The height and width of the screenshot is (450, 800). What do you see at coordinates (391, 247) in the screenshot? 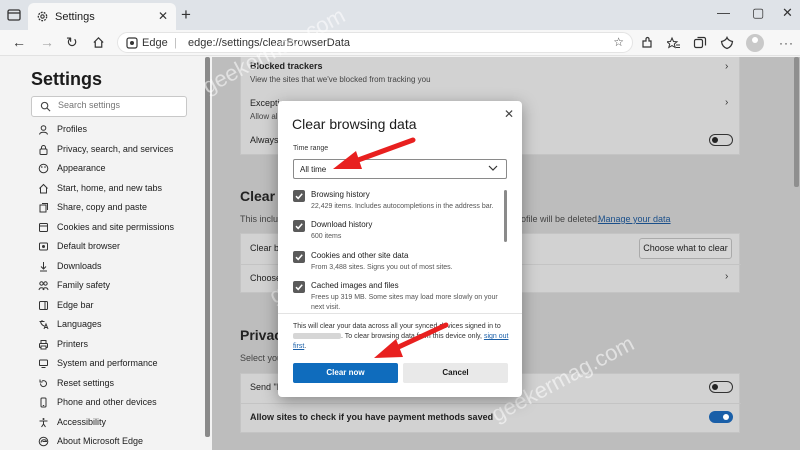
I see `annotation-arrows` at bounding box center [391, 247].